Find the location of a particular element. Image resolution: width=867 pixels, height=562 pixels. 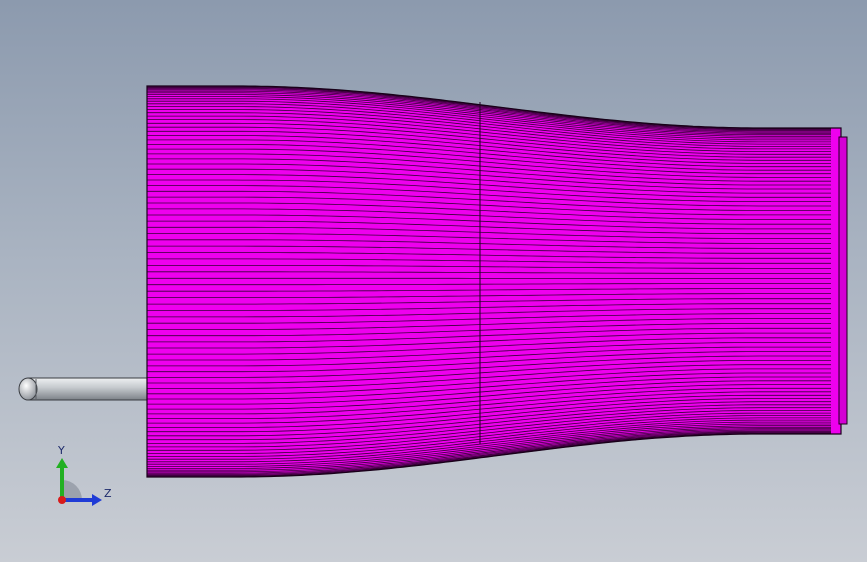

end-flange is located at coordinates (843, 280).